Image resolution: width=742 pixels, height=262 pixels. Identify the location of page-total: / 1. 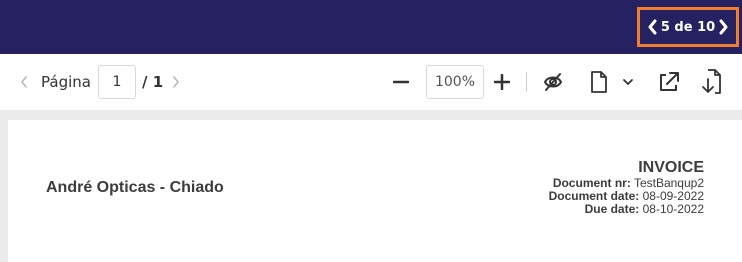
(153, 82).